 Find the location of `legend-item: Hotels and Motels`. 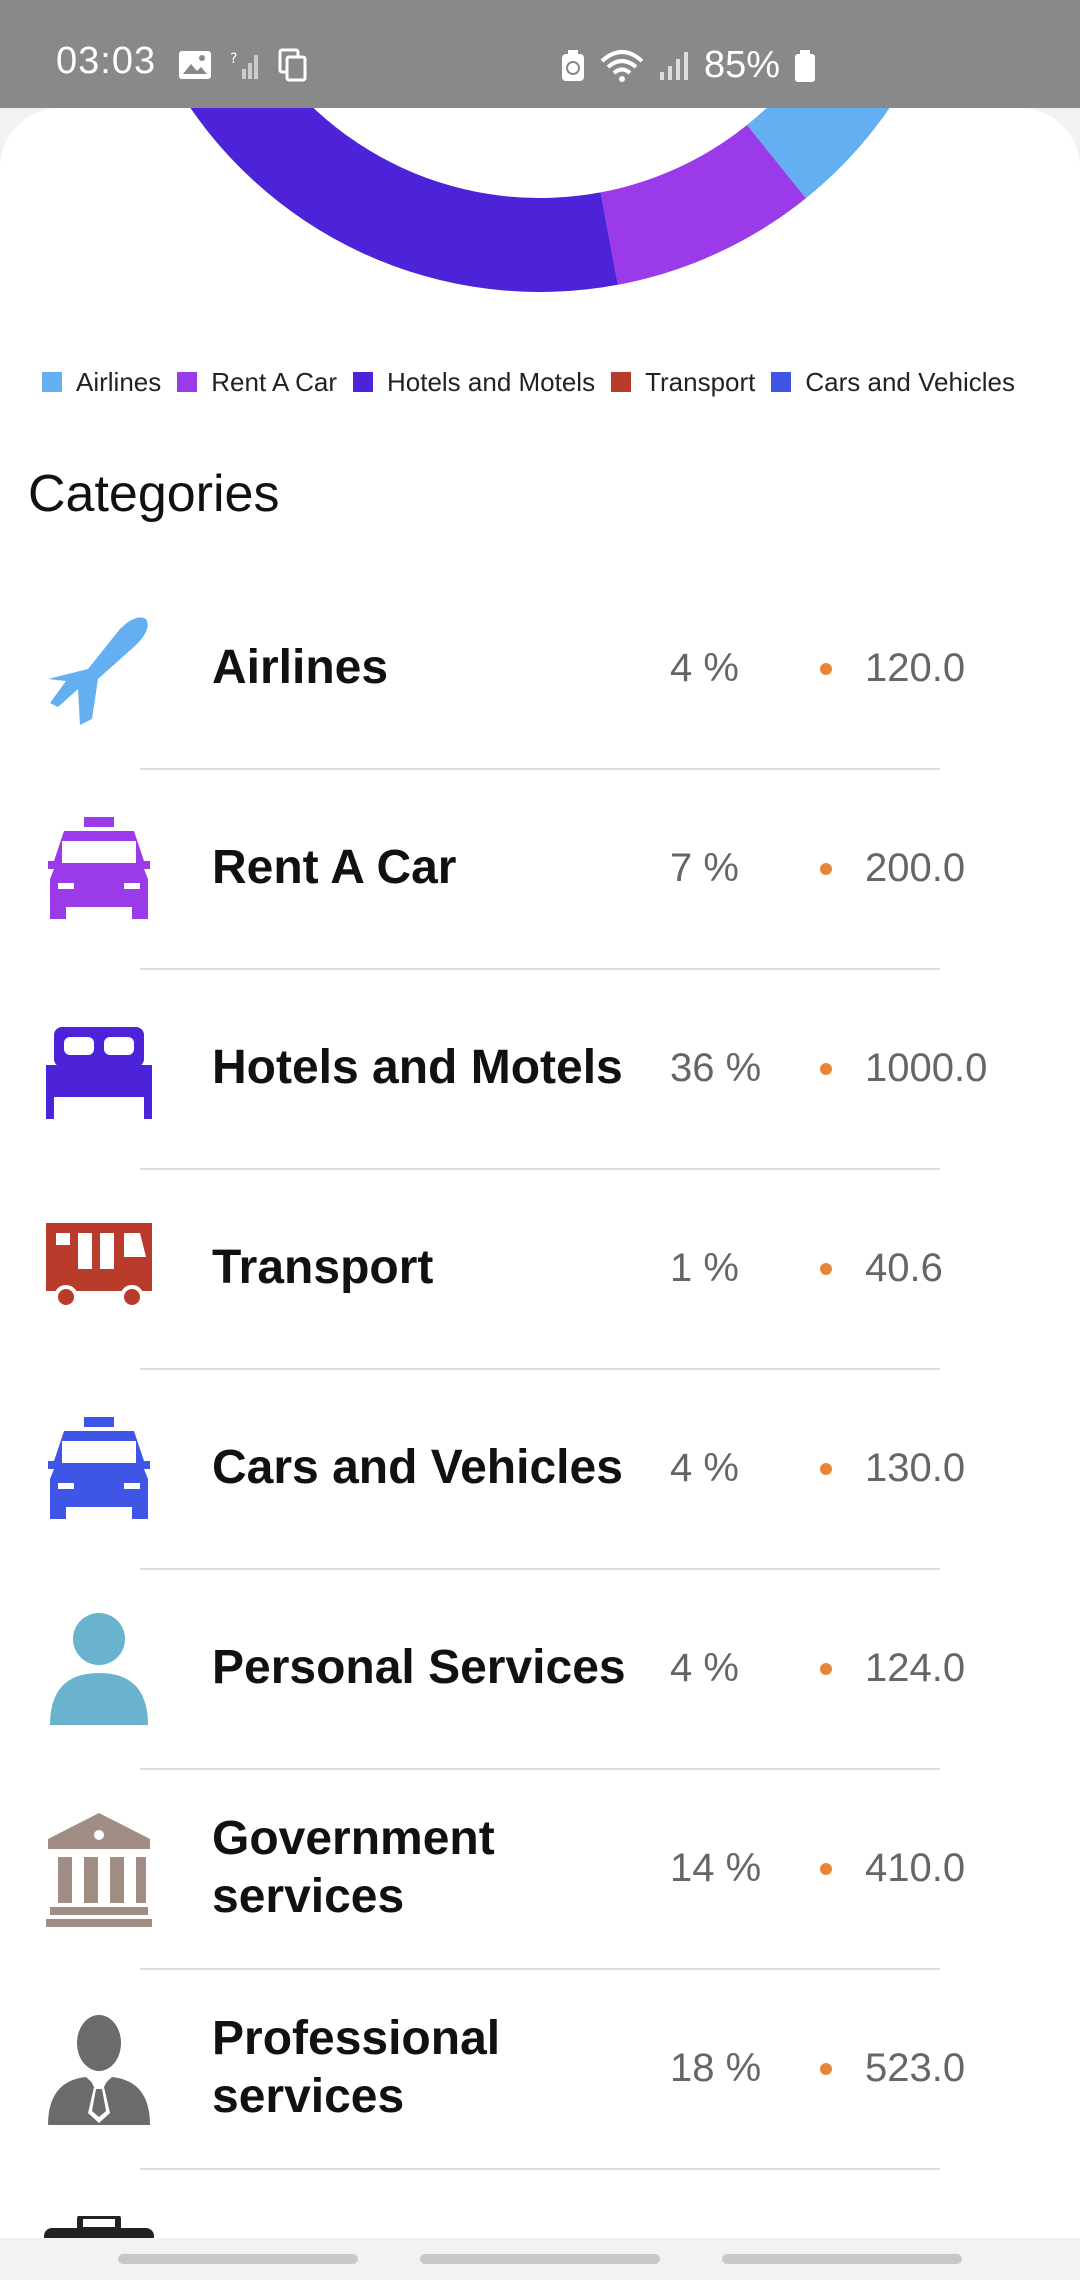

legend-item: Hotels and Motels is located at coordinates (474, 382).